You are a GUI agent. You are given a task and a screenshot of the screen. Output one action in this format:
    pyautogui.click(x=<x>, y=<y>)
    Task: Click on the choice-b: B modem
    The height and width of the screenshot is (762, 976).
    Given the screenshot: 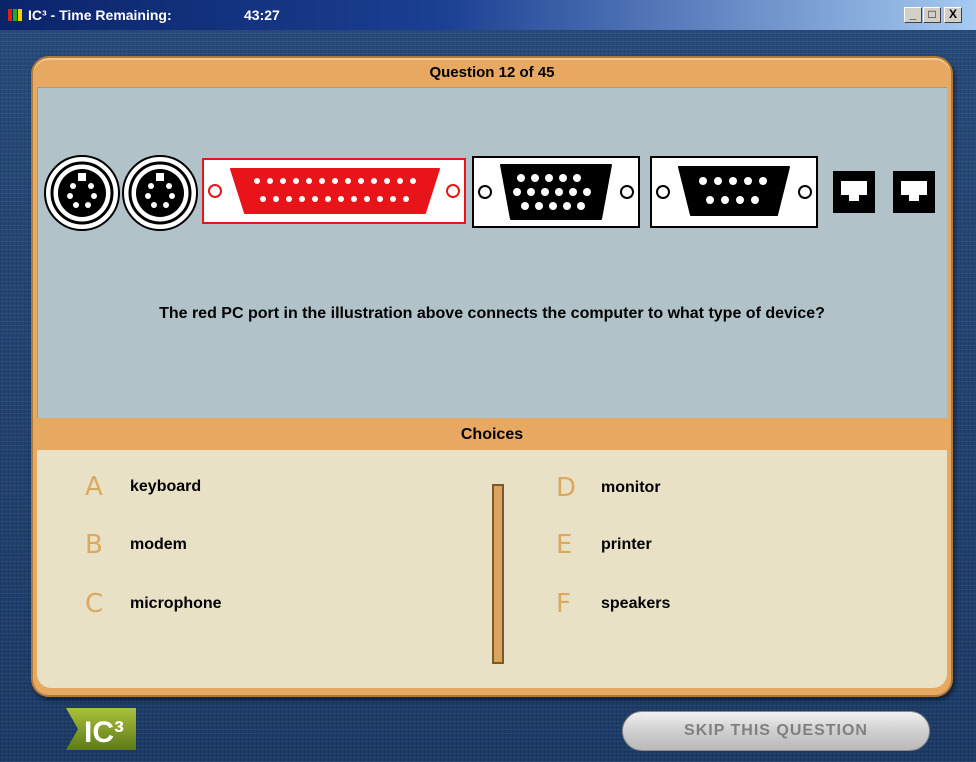 What is the action you would take?
    pyautogui.click(x=185, y=545)
    